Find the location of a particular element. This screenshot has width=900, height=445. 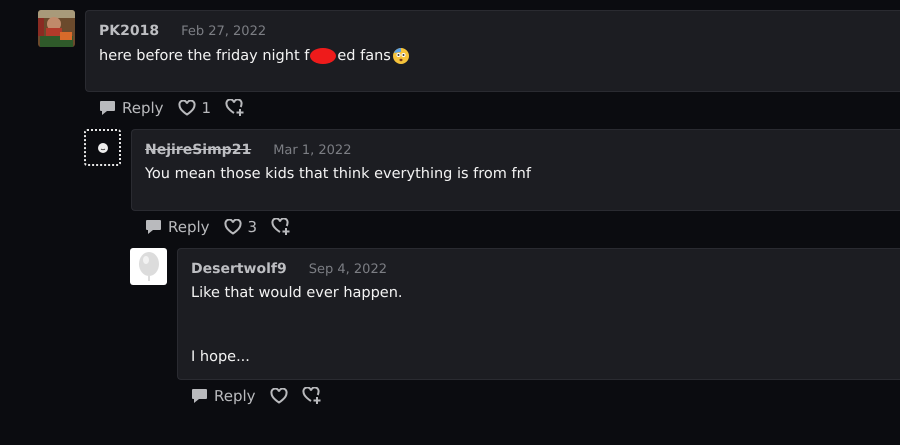

like-button: 1 is located at coordinates (195, 108).